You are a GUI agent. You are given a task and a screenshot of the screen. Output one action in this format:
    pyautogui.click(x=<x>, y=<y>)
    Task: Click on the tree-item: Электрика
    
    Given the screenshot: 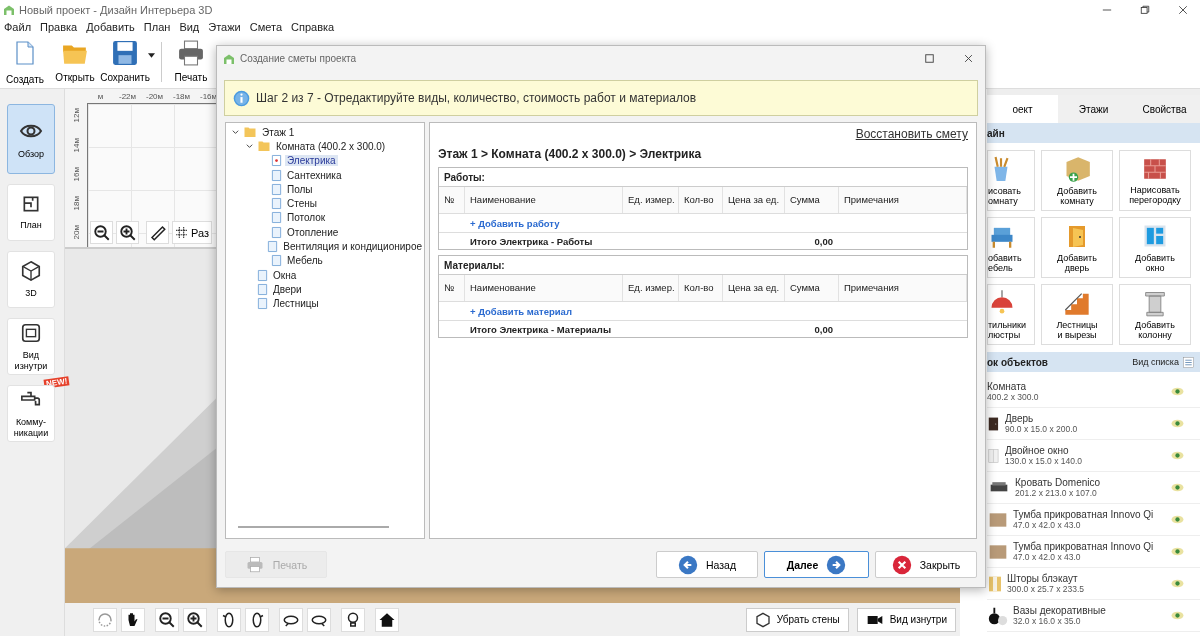 What is the action you would take?
    pyautogui.click(x=311, y=161)
    